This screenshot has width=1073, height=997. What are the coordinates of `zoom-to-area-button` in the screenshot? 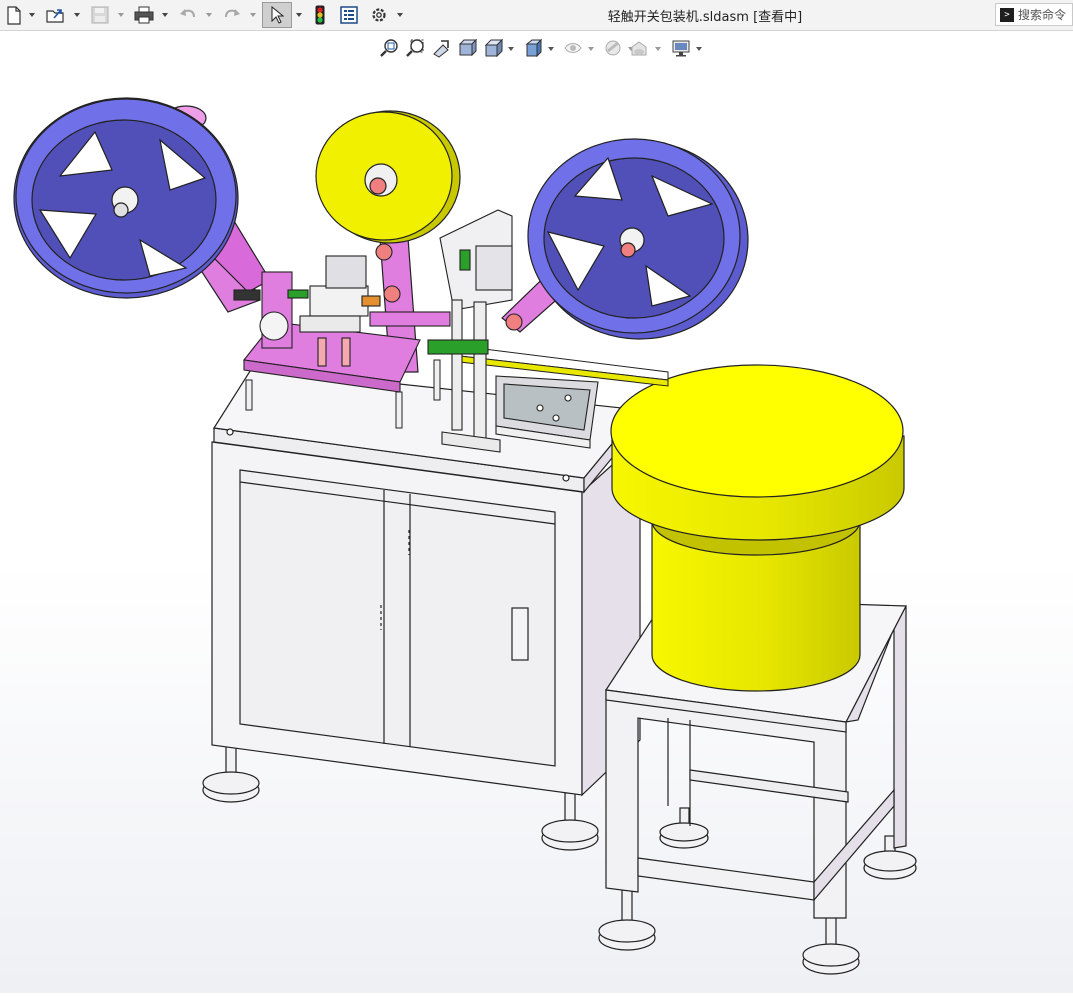 It's located at (415, 48).